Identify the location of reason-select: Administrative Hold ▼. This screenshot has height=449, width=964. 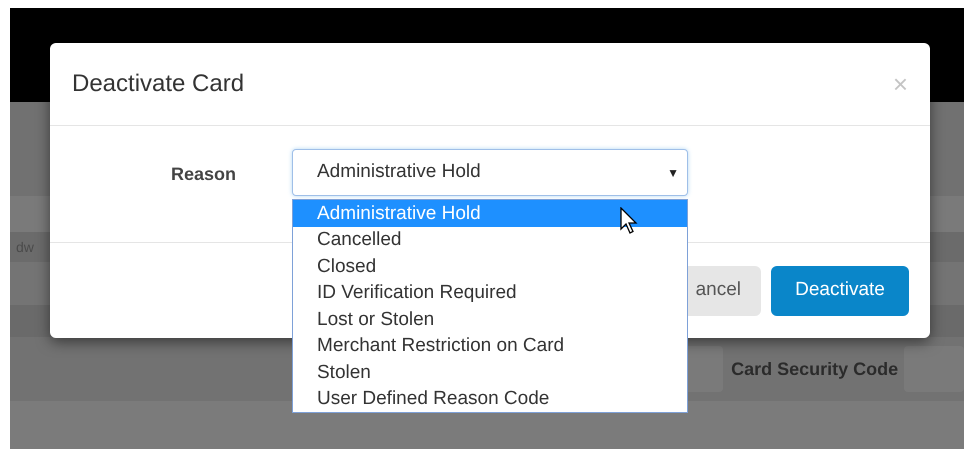
(490, 172).